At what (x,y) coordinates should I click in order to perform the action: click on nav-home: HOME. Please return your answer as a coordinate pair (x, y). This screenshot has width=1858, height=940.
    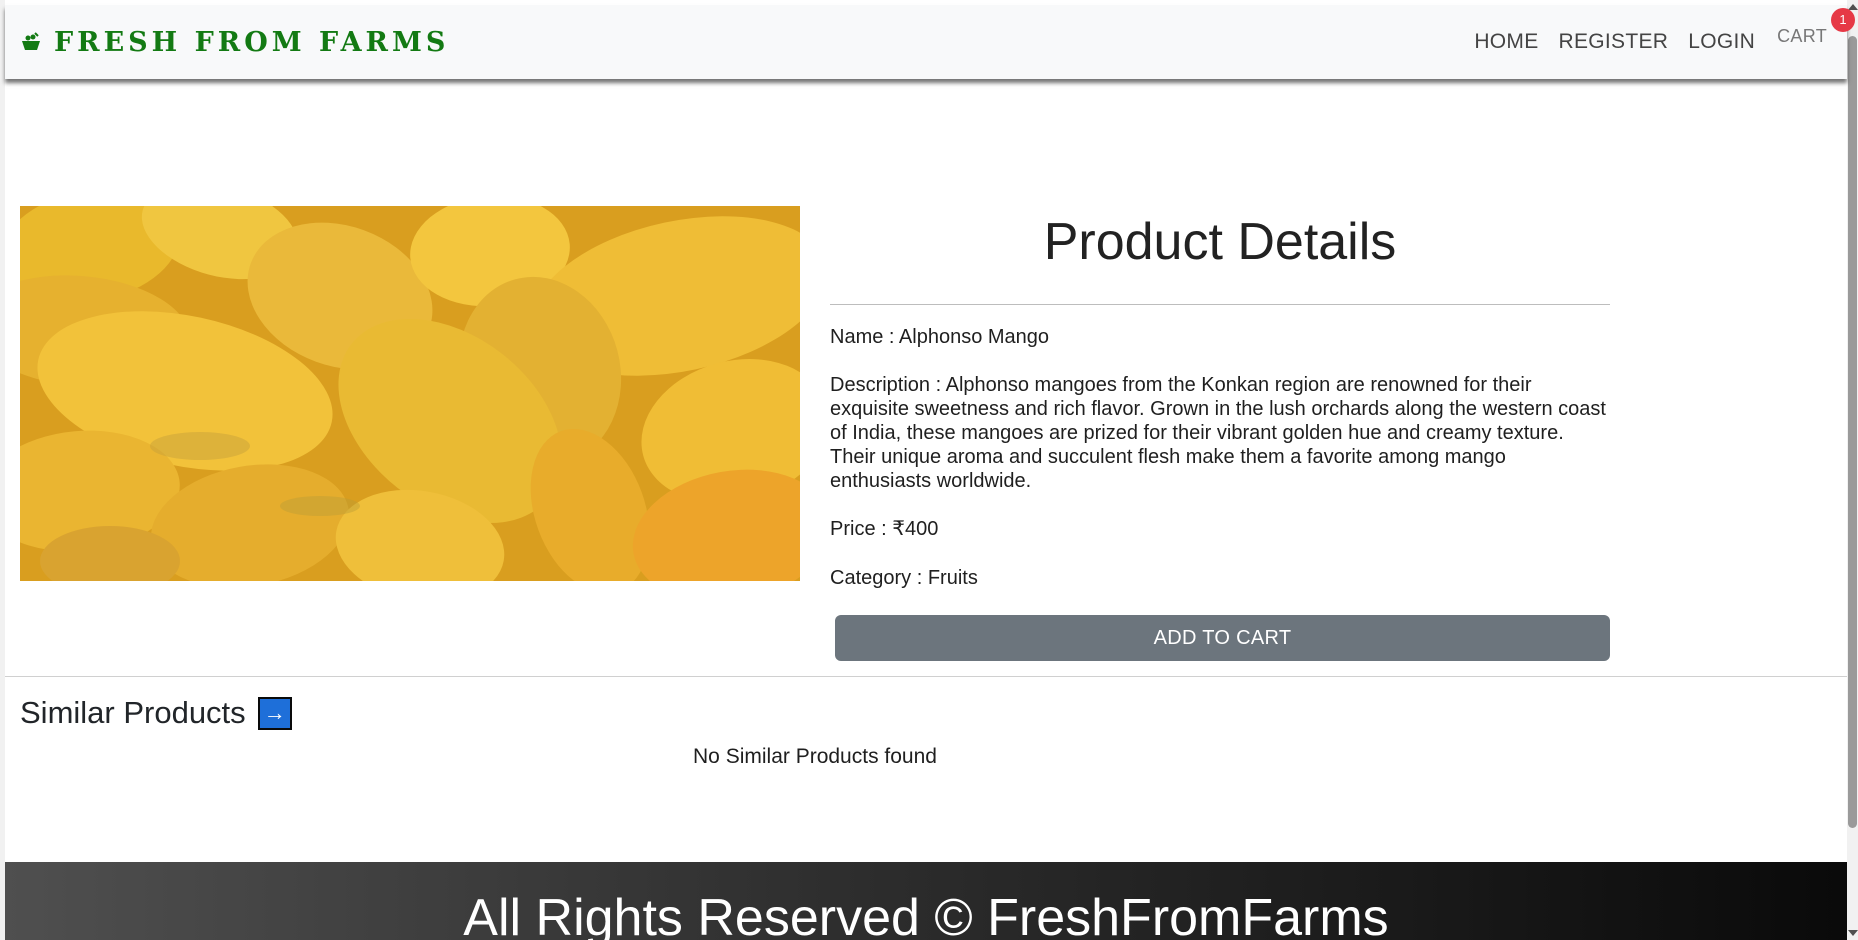
    Looking at the image, I should click on (1506, 42).